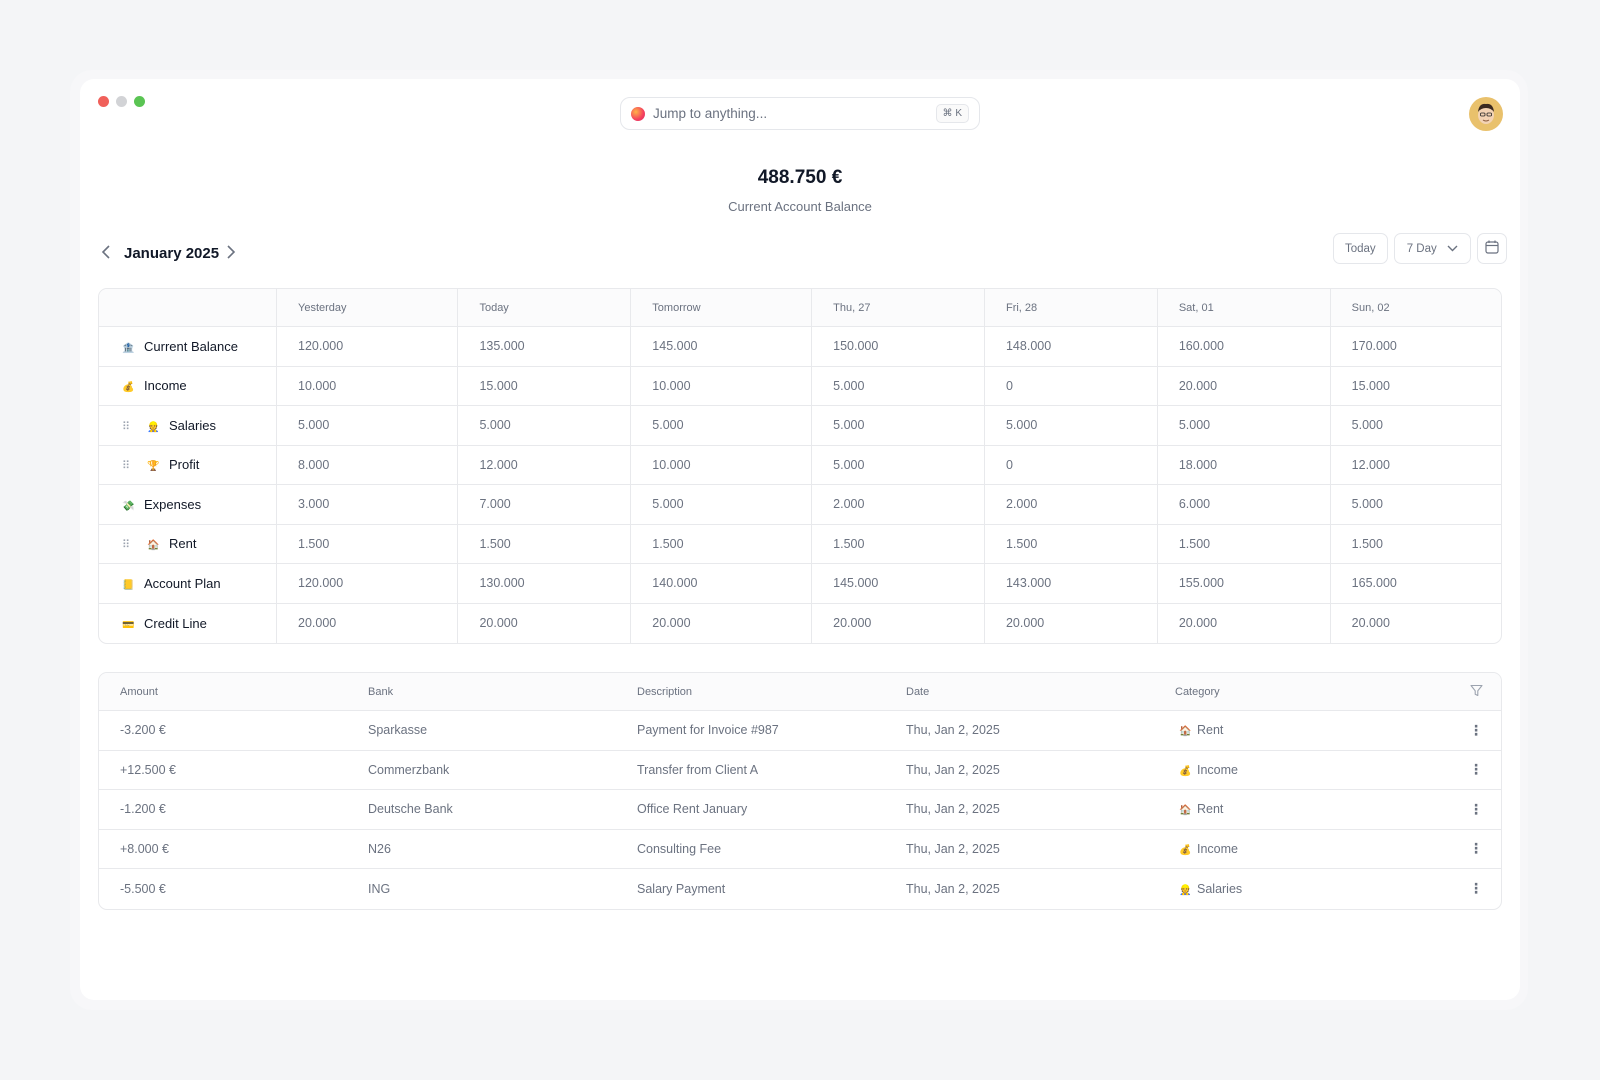 Image resolution: width=1600 pixels, height=1080 pixels. Describe the element at coordinates (1415, 584) in the screenshot. I see `cashflow-cell: 165.000` at that location.